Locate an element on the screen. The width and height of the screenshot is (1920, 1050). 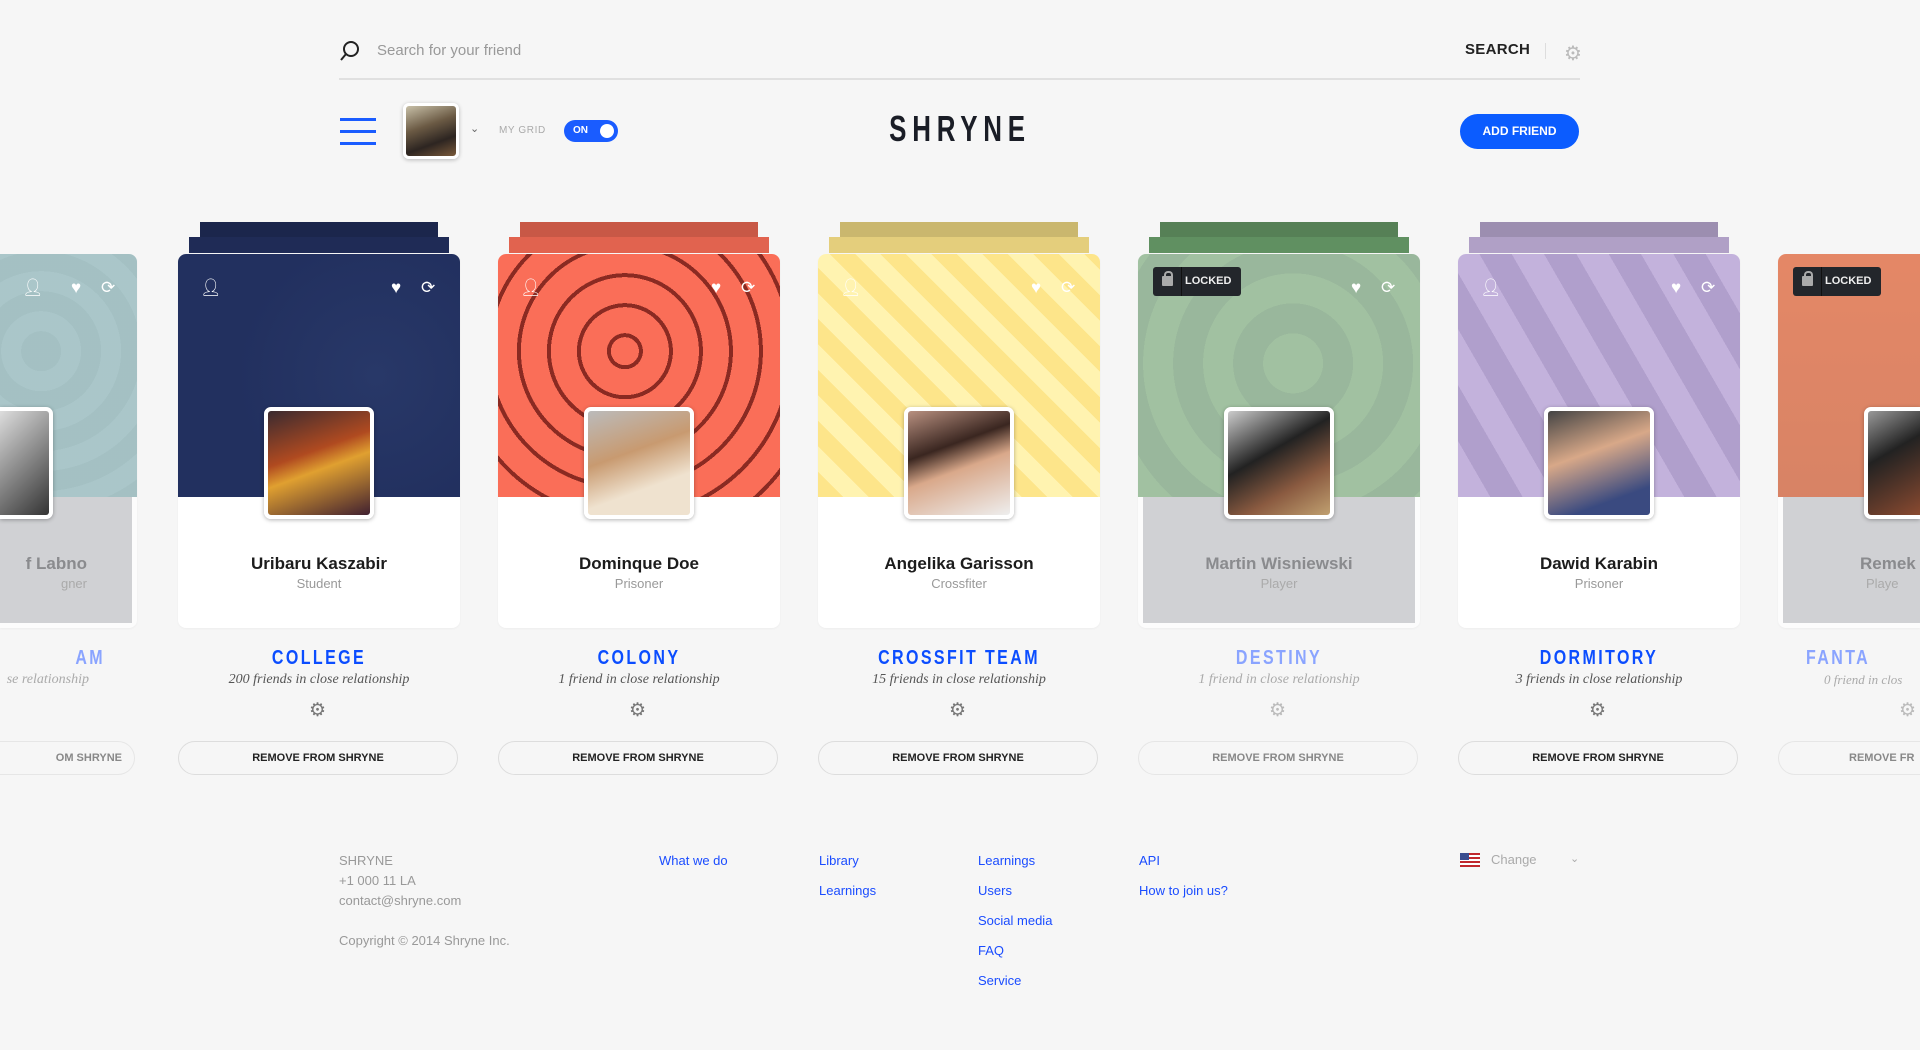
group-title: FANTA is located at coordinates (1835, 658).